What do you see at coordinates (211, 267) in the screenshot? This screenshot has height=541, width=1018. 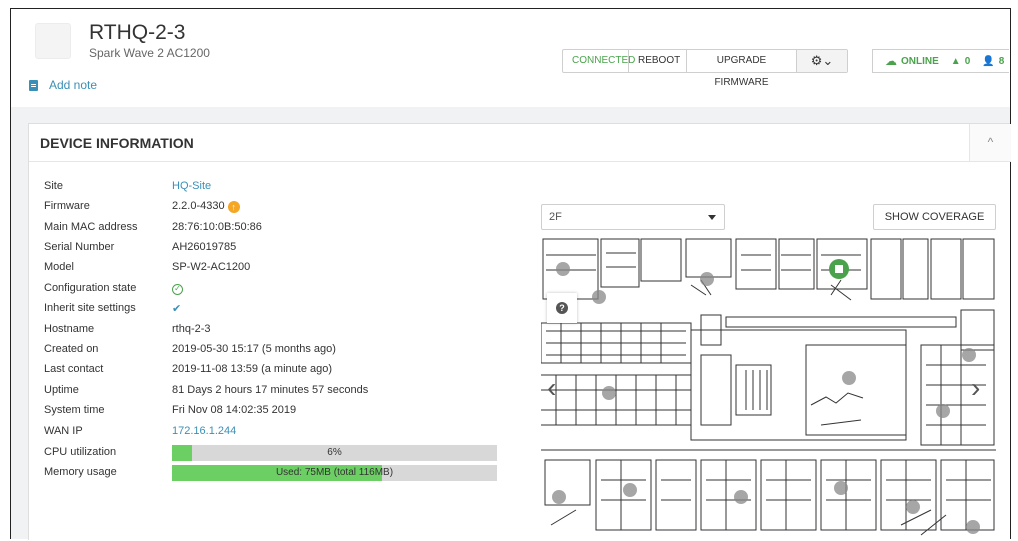 I see `model-value: SP-W2-AC1200` at bounding box center [211, 267].